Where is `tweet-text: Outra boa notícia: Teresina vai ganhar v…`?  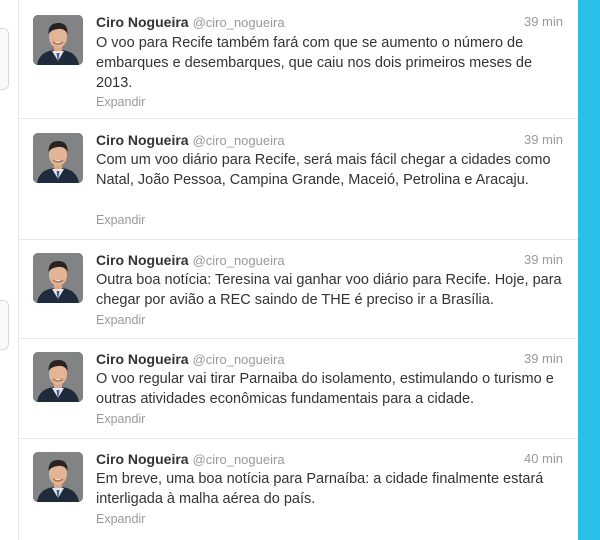 tweet-text: Outra boa notícia: Teresina vai ganhar v… is located at coordinates (329, 290).